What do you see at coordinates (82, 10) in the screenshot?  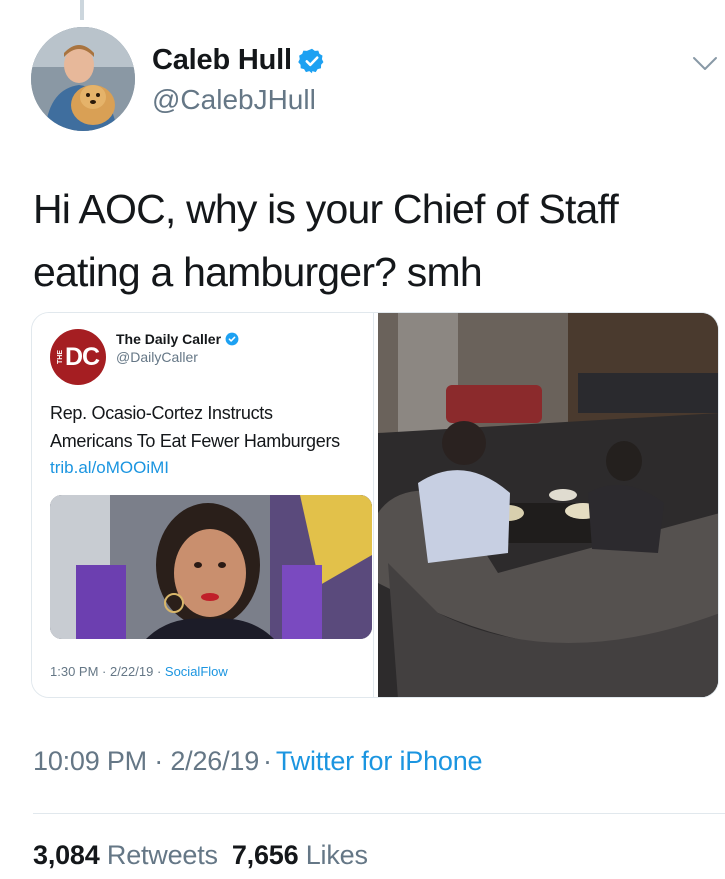 I see `thread-connector-line` at bounding box center [82, 10].